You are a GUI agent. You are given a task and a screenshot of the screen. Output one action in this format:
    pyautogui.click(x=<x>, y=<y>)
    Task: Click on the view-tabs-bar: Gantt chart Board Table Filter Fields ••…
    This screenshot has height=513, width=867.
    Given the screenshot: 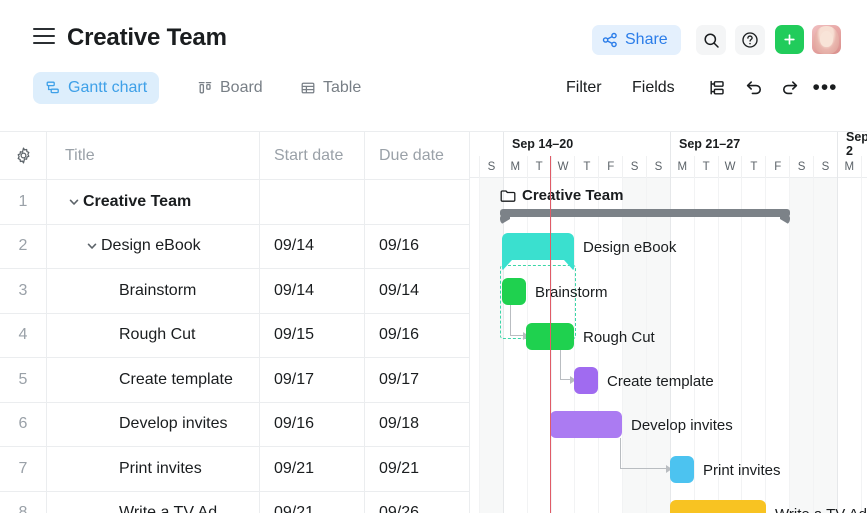 What is the action you would take?
    pyautogui.click(x=433, y=94)
    